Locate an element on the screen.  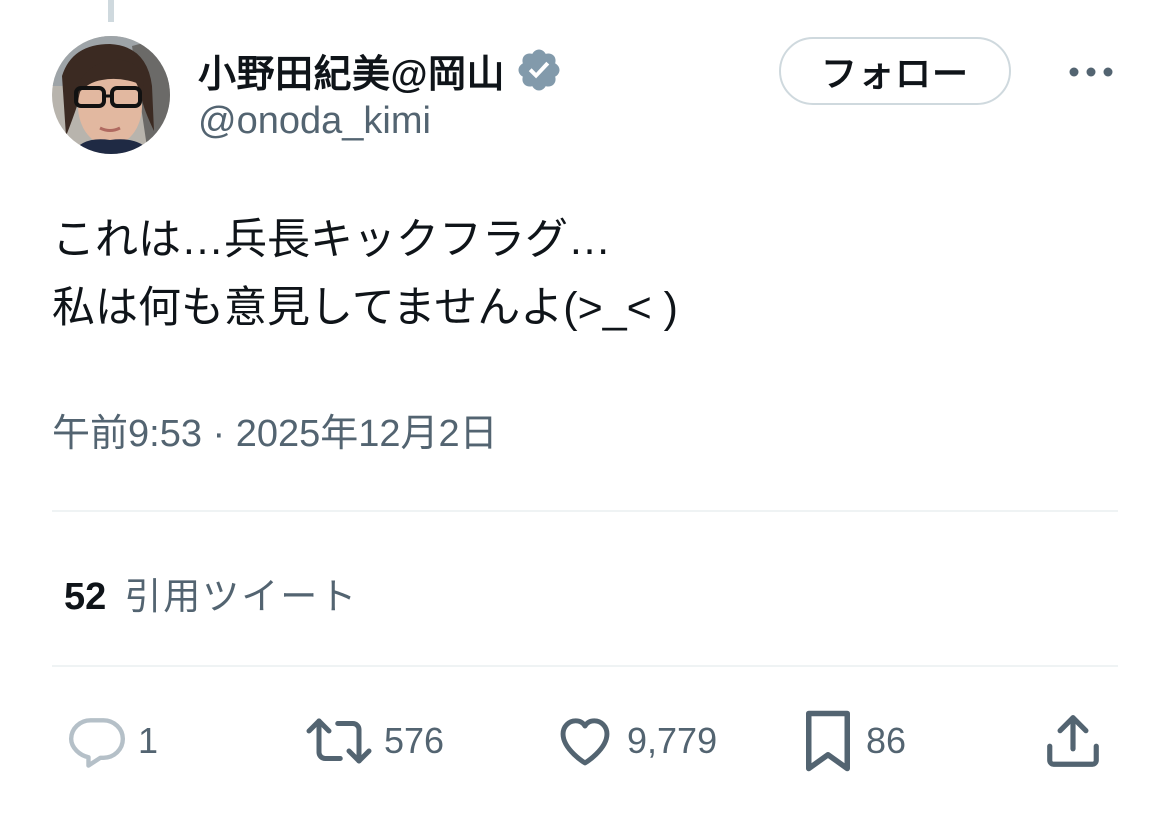
heart-icon is located at coordinates (585, 741).